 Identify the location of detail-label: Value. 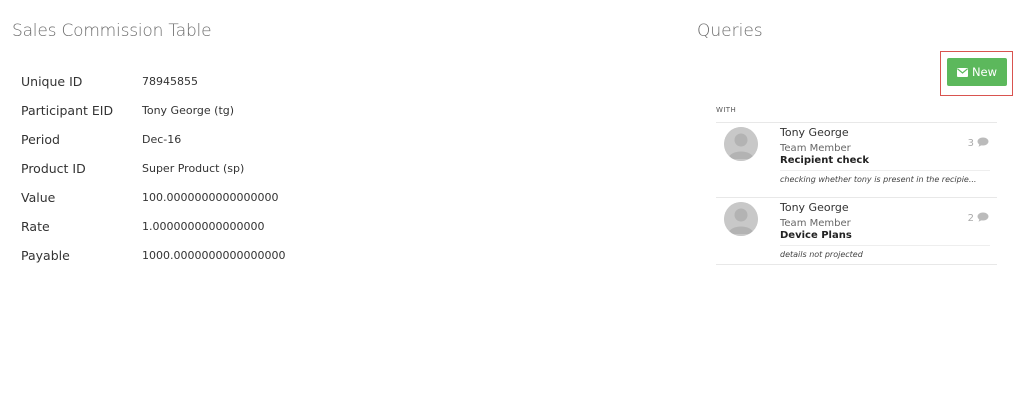
(38, 197).